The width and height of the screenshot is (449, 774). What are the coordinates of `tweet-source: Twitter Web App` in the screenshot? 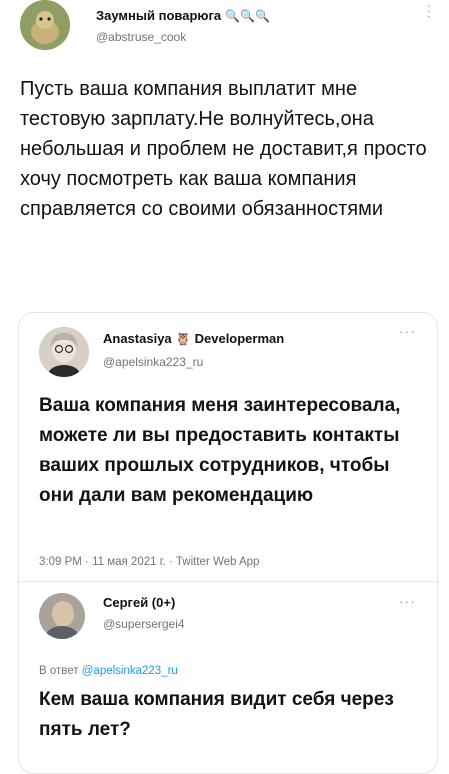 It's located at (218, 562).